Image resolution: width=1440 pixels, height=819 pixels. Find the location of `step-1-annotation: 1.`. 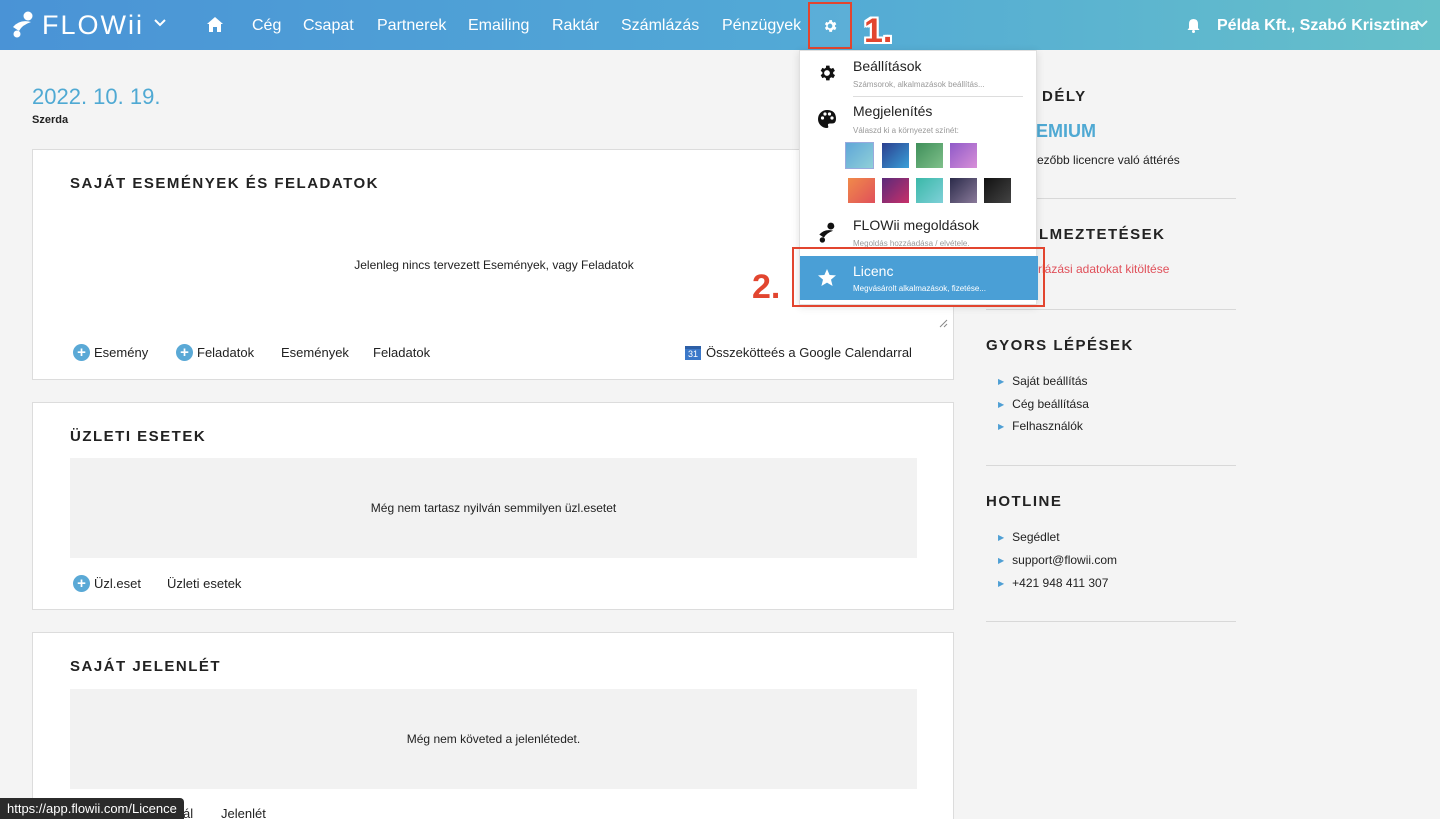

step-1-annotation: 1. is located at coordinates (878, 31).